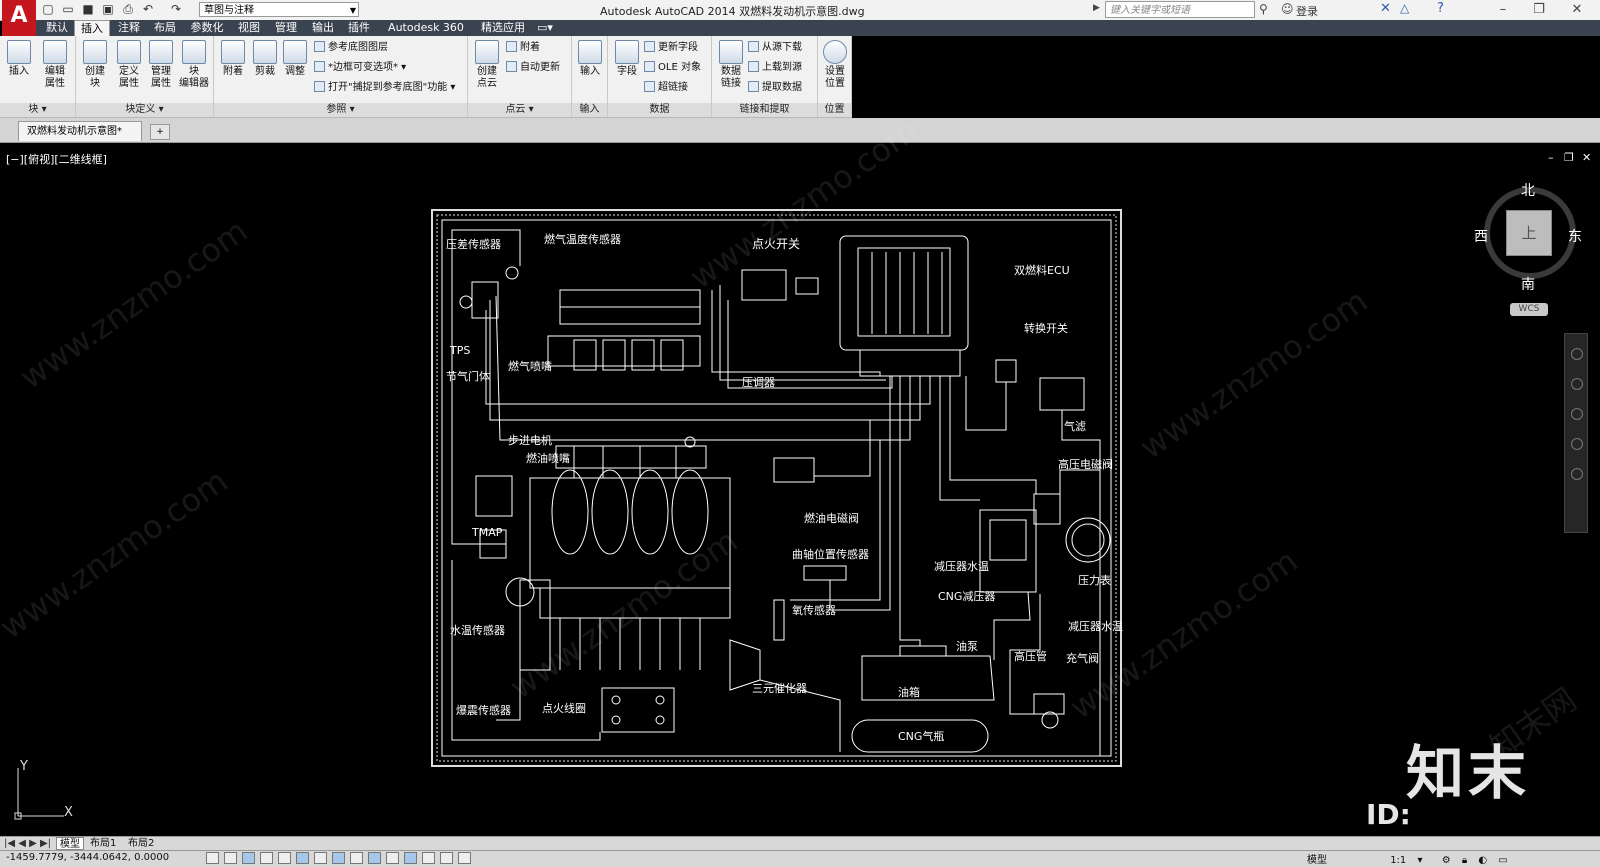 This screenshot has height=867, width=1600. What do you see at coordinates (530, 440) in the screenshot?
I see `label-stepper: 步进电机` at bounding box center [530, 440].